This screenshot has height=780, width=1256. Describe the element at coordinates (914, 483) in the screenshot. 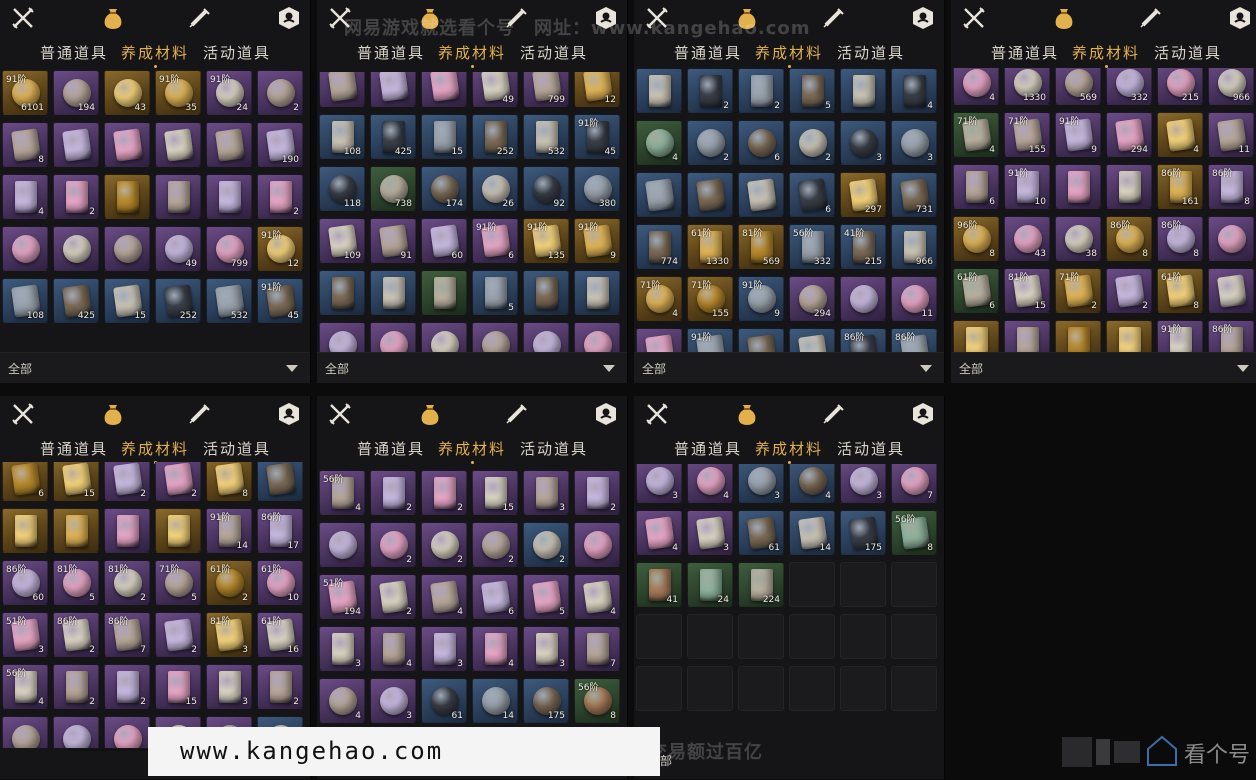

I see `item-slot: 7` at that location.